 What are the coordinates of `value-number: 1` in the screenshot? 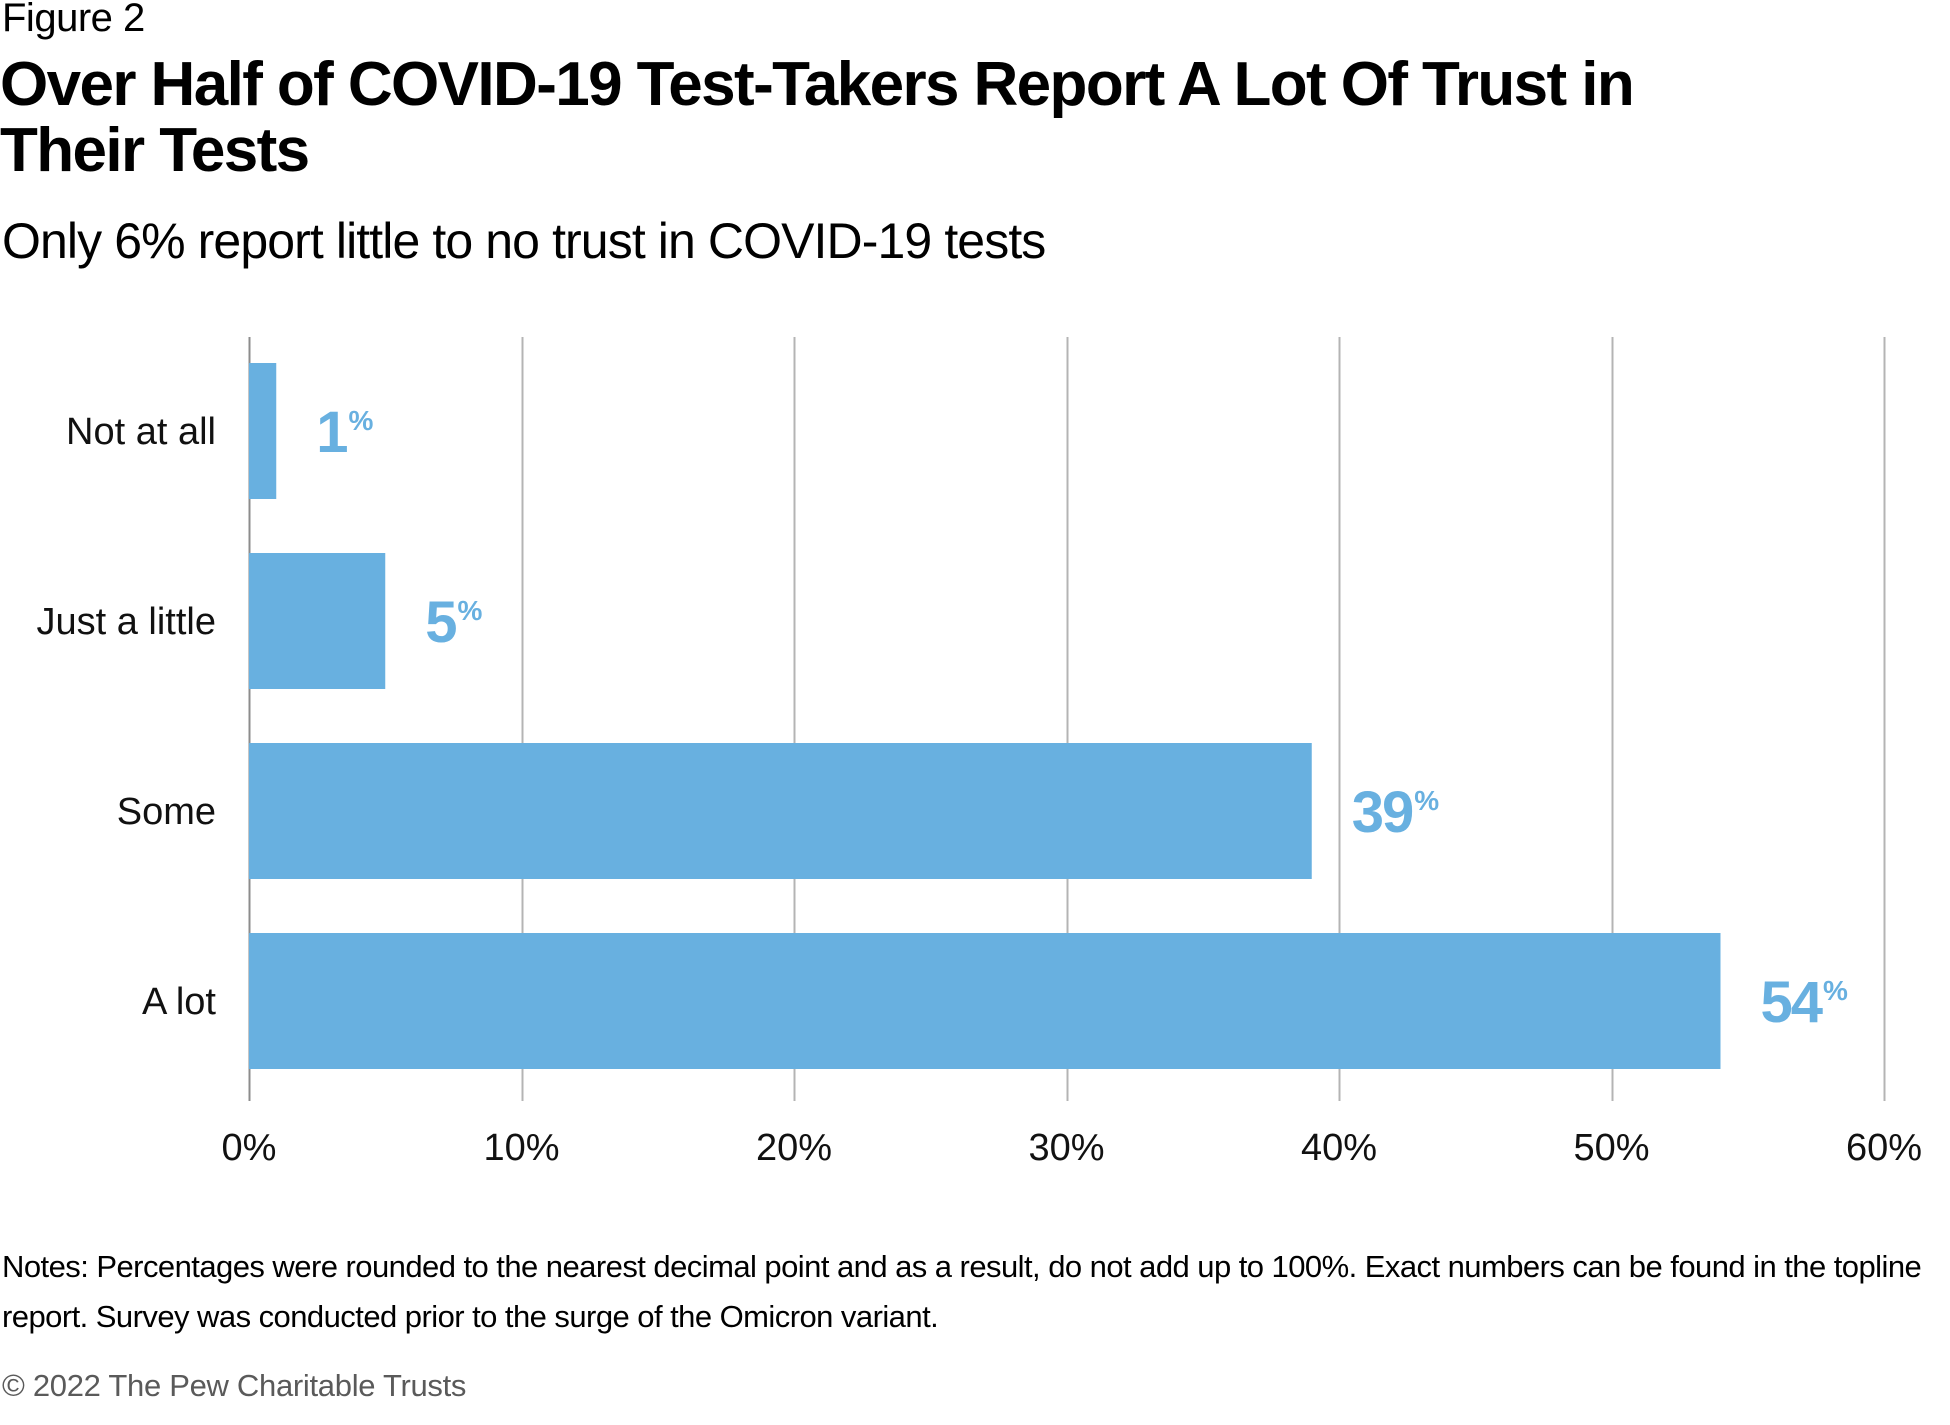 It's located at (331, 432).